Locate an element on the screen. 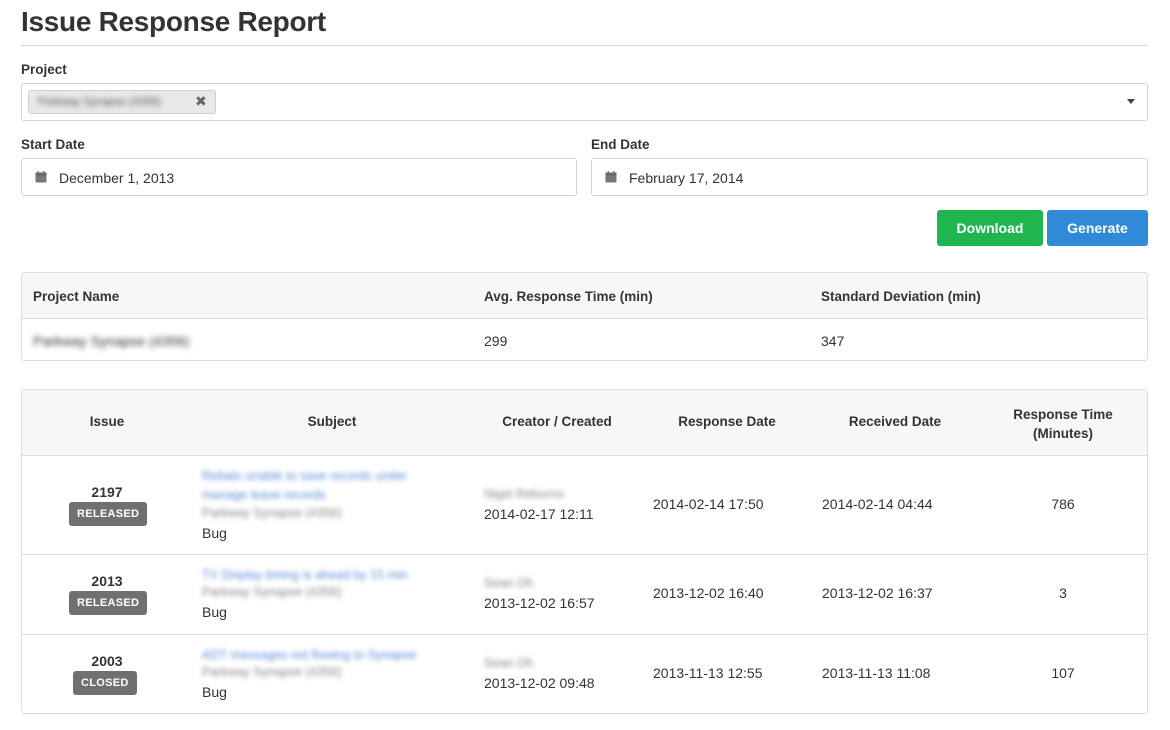 The image size is (1170, 730). summary-header-std-dev: Standard Deviation (min) is located at coordinates (901, 296).